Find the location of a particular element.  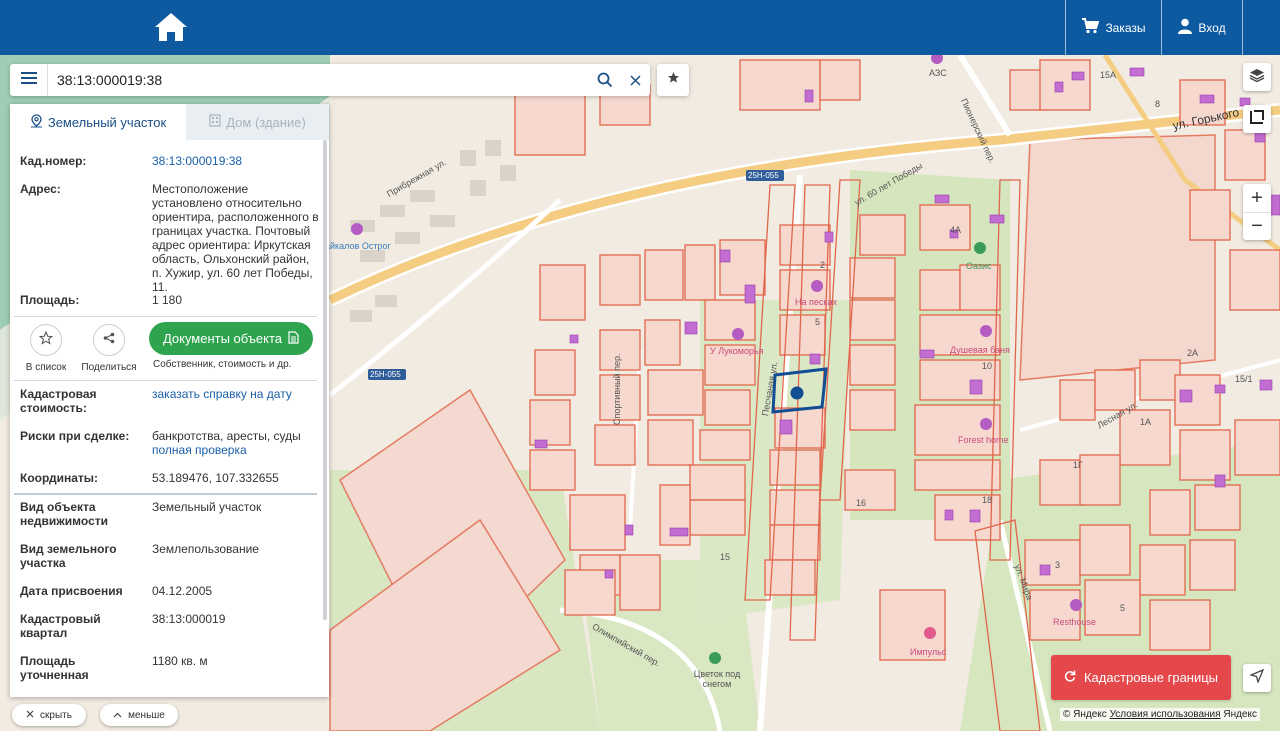

map-copyright: © Яндекс Условия использования Яндекс is located at coordinates (1160, 714).